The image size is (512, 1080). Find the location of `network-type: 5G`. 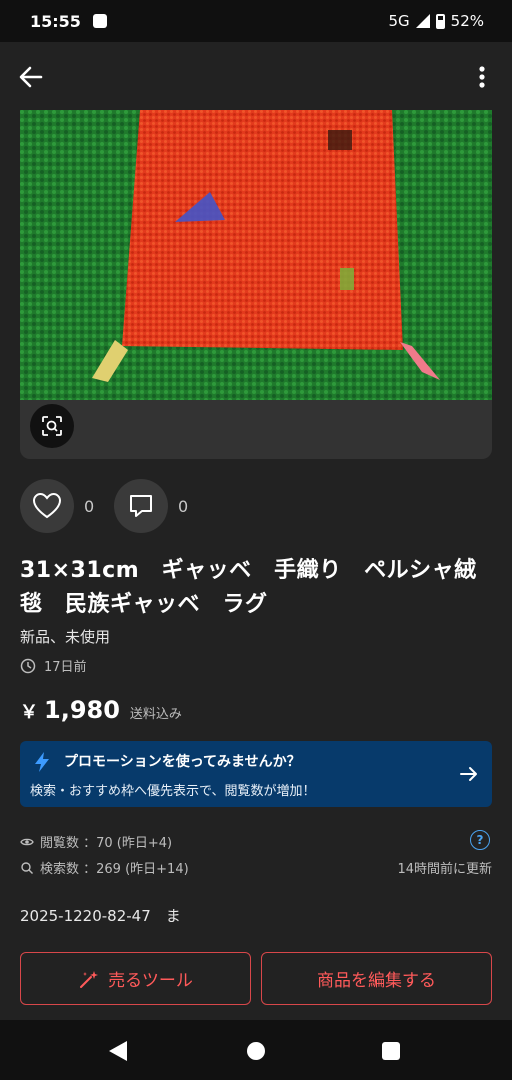

network-type: 5G is located at coordinates (399, 21).